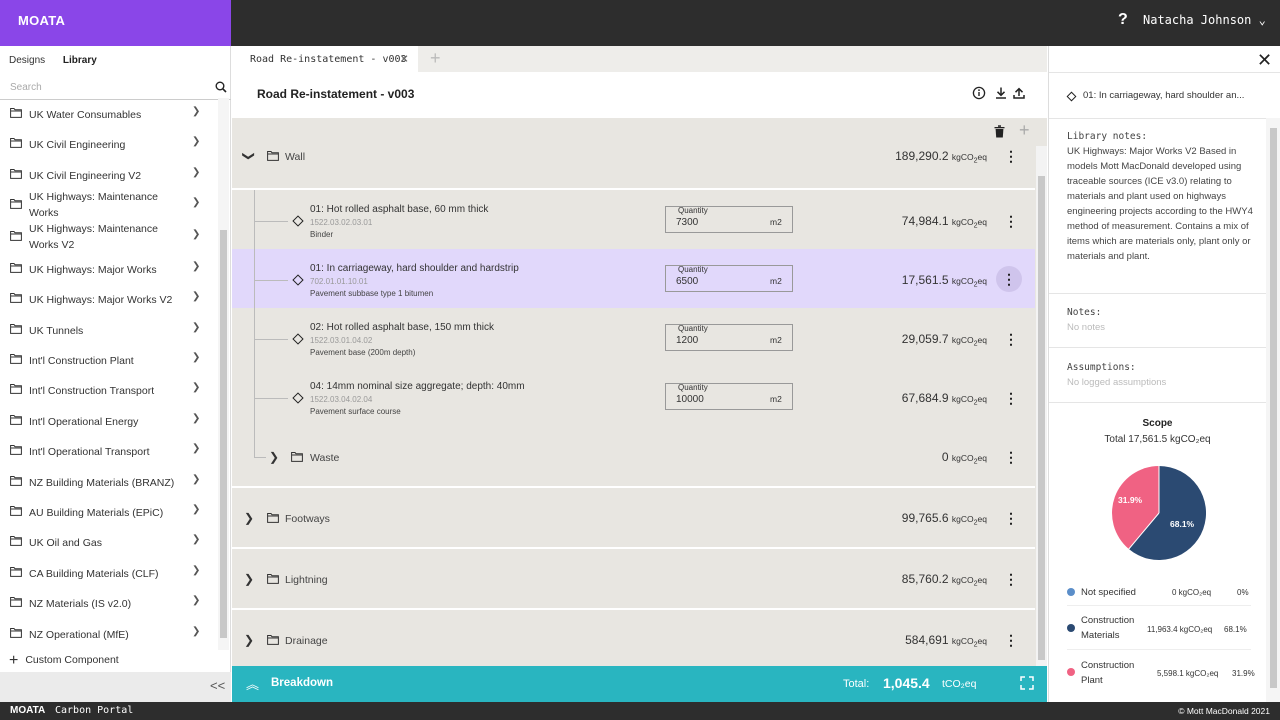  I want to click on breakdown-bar: ︽ Breakdown Total: 1,045.4 tCO₂eq, so click(639, 684).